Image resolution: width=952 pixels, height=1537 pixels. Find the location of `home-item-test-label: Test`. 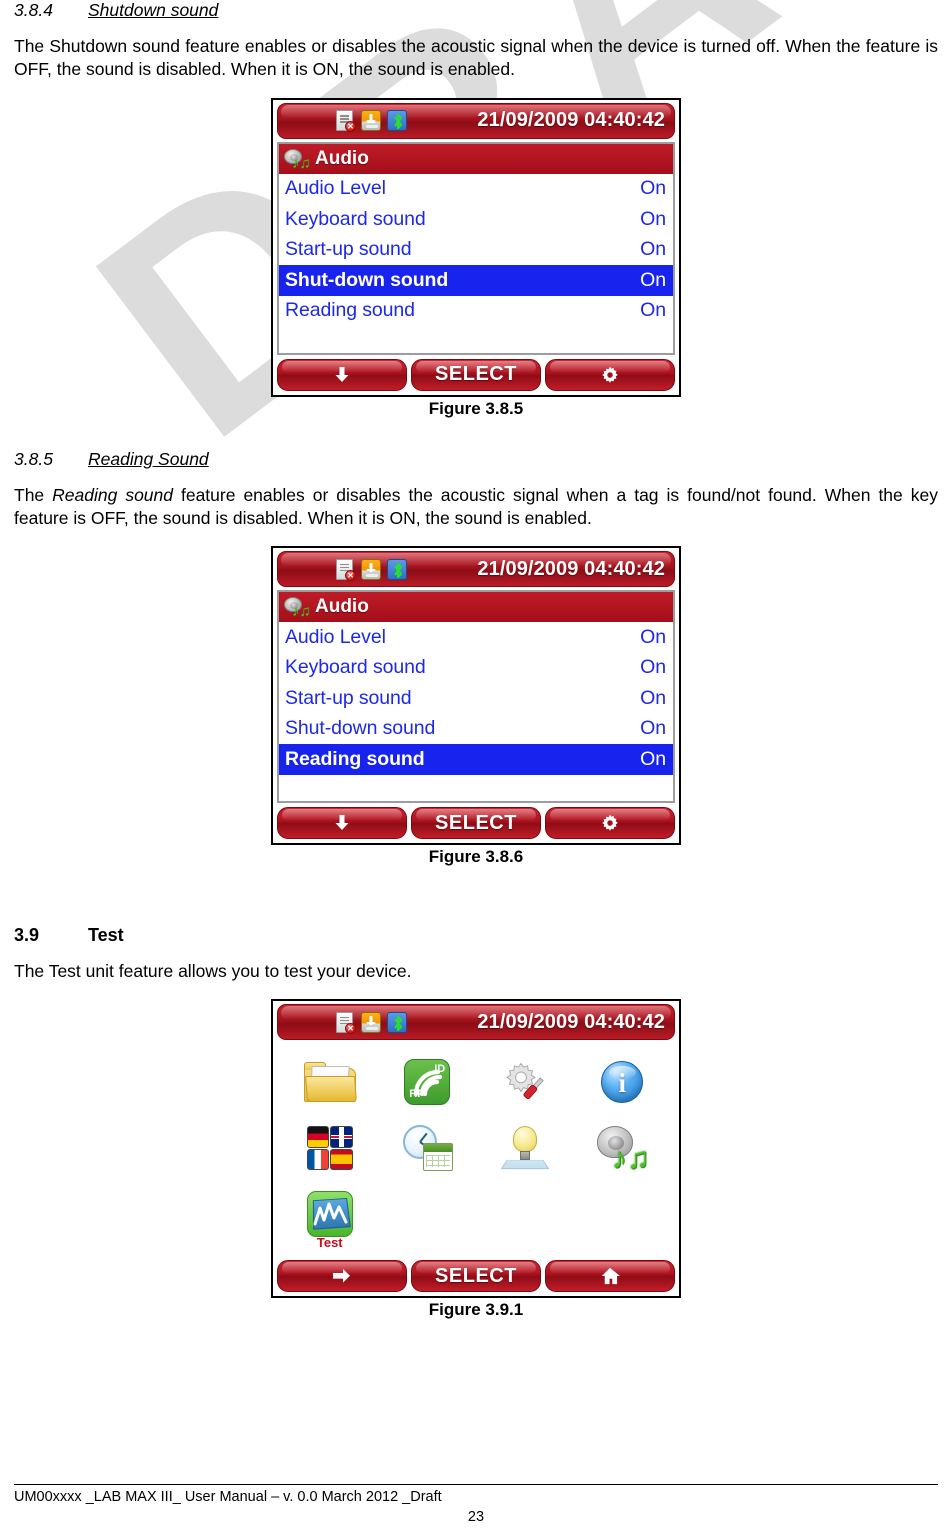

home-item-test-label: Test is located at coordinates (329, 1243).